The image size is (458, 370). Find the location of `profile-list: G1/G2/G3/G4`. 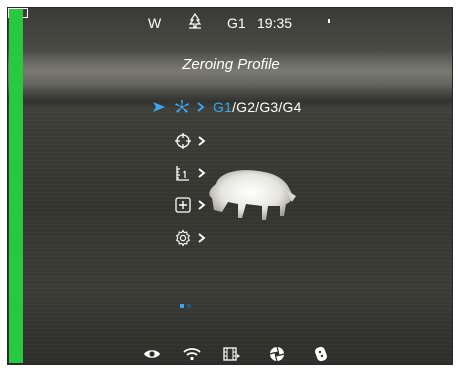

profile-list: G1/G2/G3/G4 is located at coordinates (257, 107).